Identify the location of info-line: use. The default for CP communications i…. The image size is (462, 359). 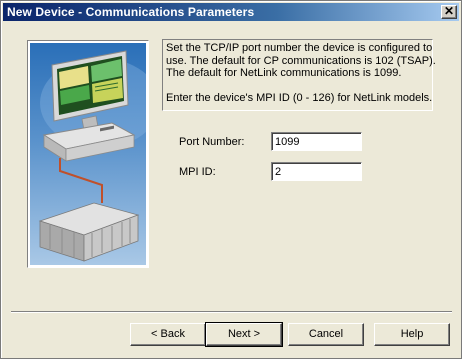
(301, 60).